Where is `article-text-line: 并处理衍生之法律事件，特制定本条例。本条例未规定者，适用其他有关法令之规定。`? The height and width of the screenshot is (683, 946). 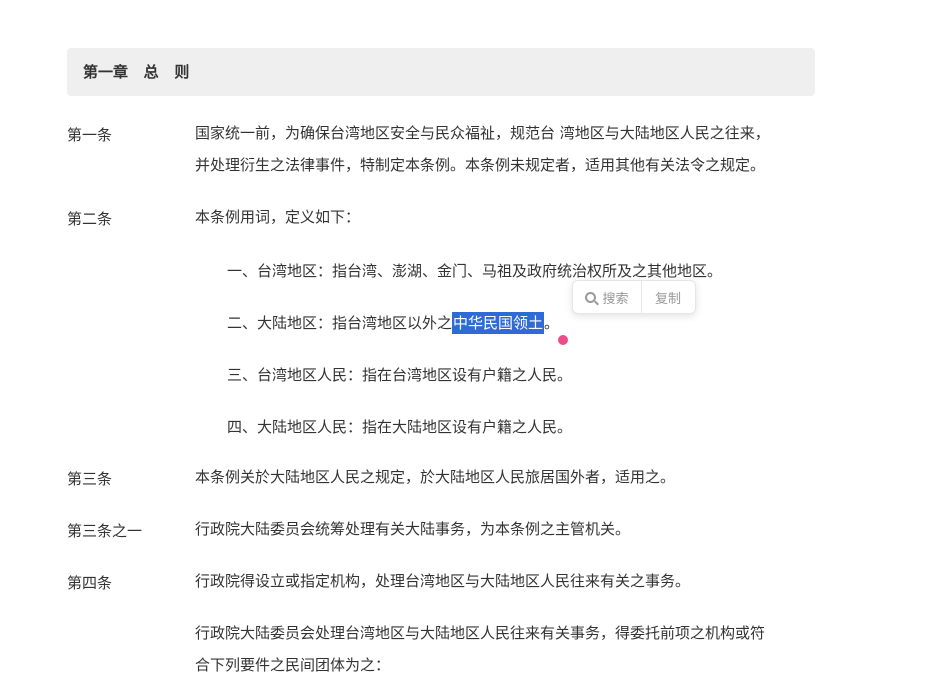
article-text-line: 并处理衍生之法律事件，特制定本条例。本条例未规定者，适用其他有关法令之规定。 is located at coordinates (480, 165).